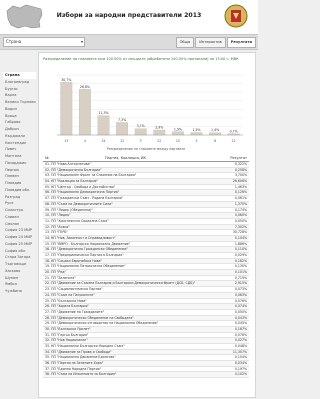 The image size is (320, 399). What do you see at coordinates (19, 197) in the screenshot?
I see `sidebar-item: Разград` at bounding box center [19, 197].